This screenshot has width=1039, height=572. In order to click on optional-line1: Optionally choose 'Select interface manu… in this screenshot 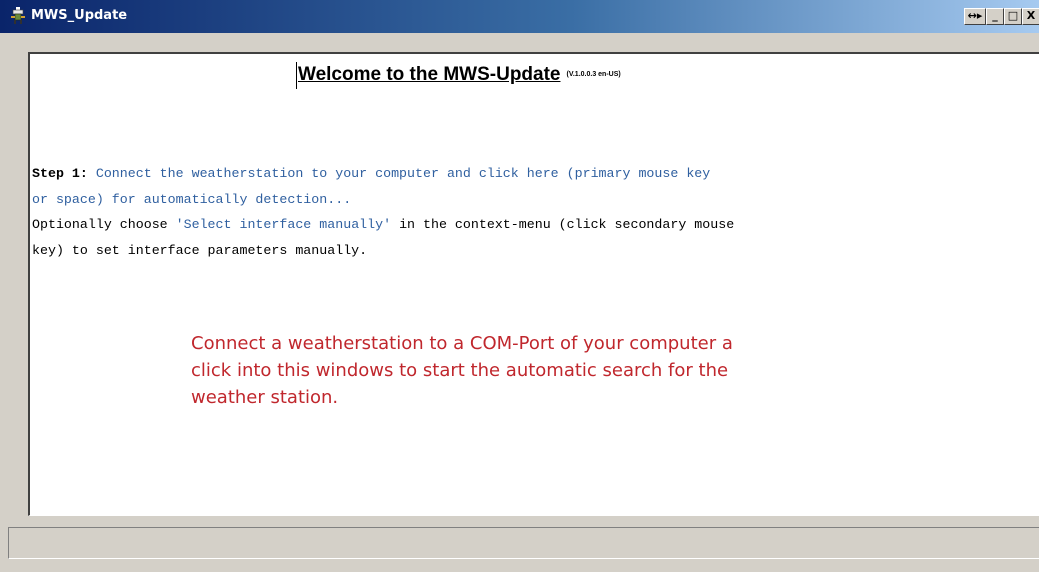, I will do `click(532, 225)`.